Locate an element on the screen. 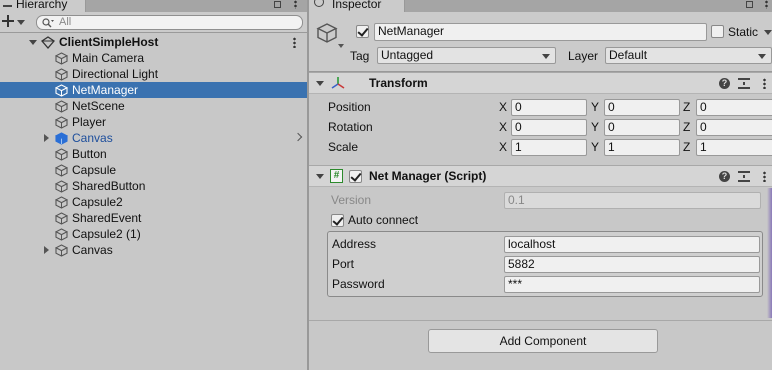 This screenshot has height=370, width=772. hierarchy-item: Button is located at coordinates (153, 154).